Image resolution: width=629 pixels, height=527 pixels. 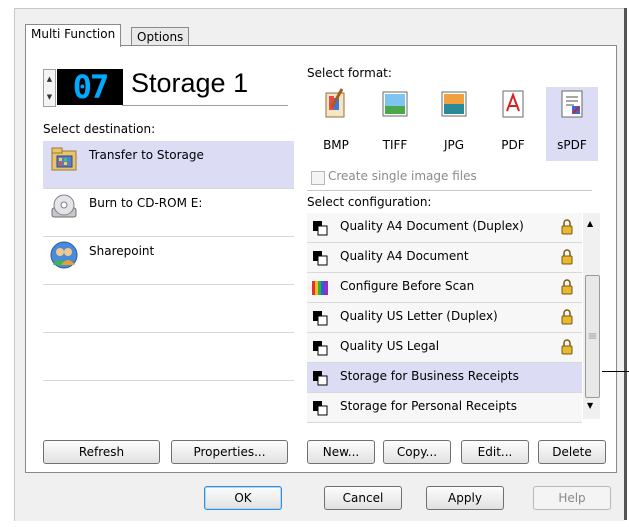 I want to click on sharepoint-icon, so click(x=64, y=255).